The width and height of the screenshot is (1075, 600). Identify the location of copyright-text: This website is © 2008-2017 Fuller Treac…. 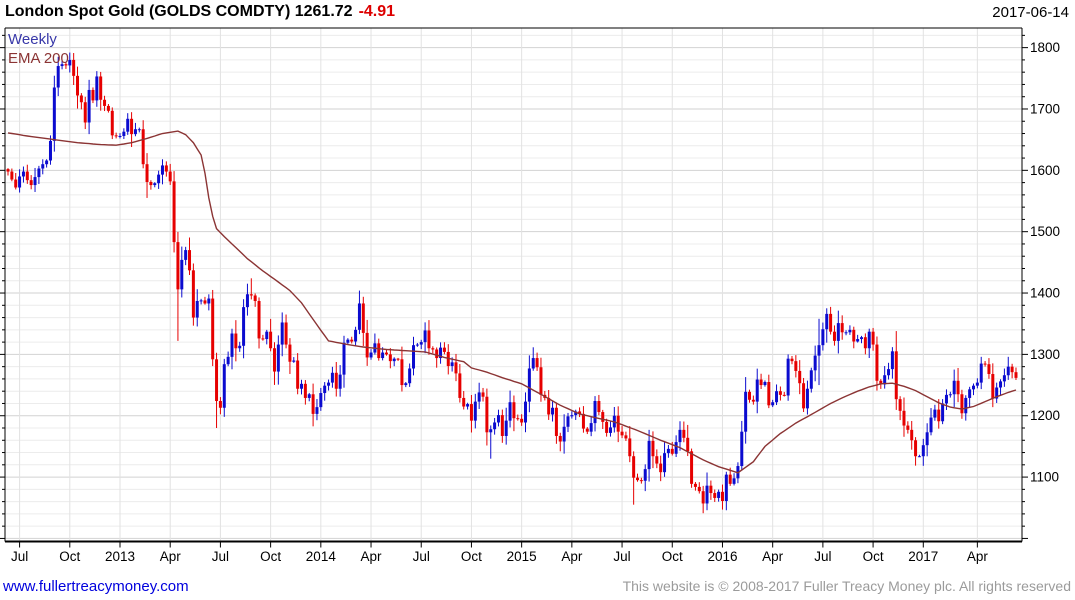
(846, 586).